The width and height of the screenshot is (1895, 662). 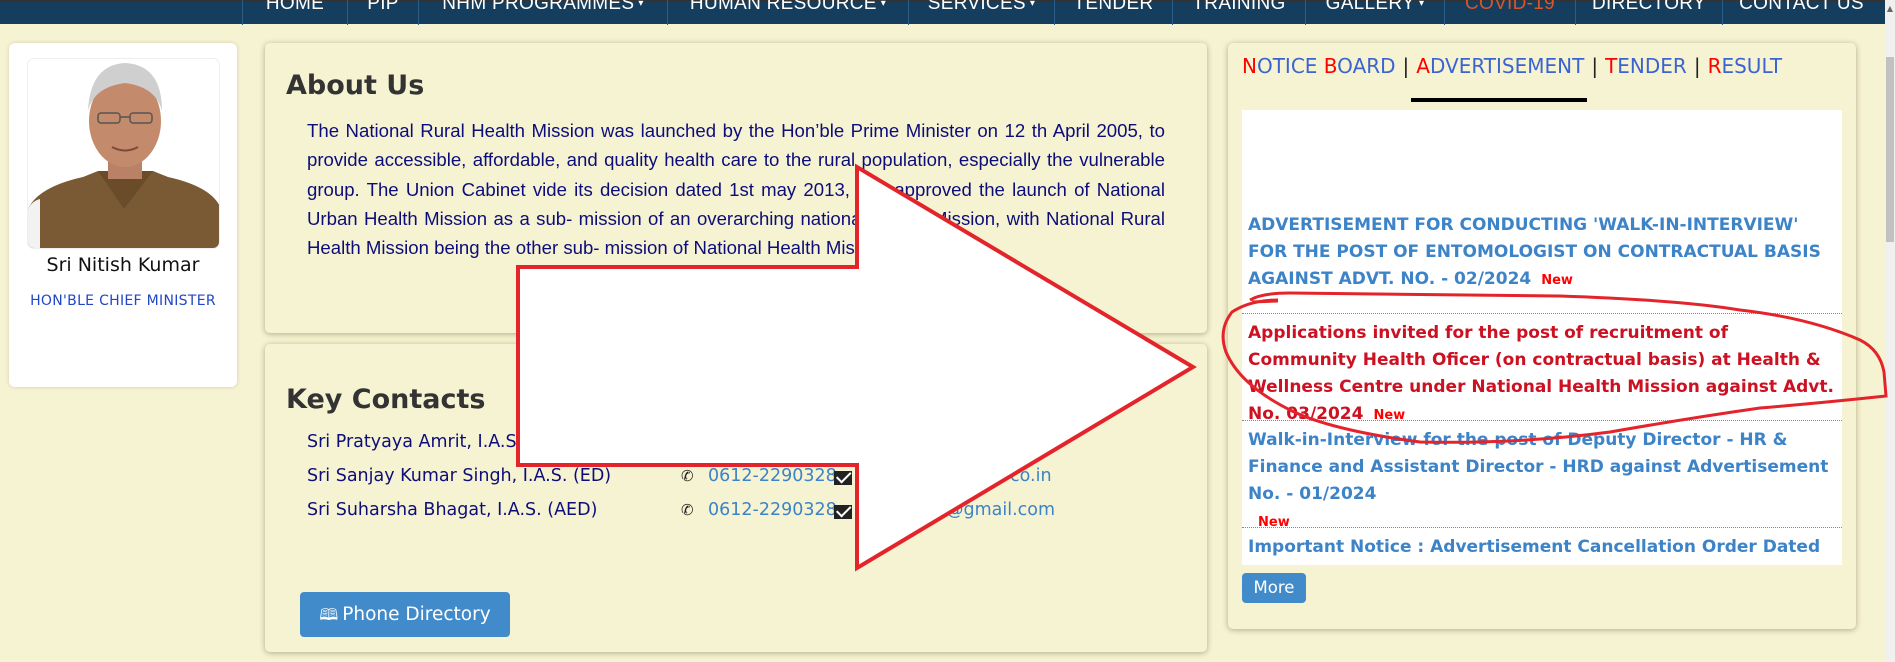 I want to click on nav-human-resource: HUMAN RESOURCE ▾, so click(x=787, y=12).